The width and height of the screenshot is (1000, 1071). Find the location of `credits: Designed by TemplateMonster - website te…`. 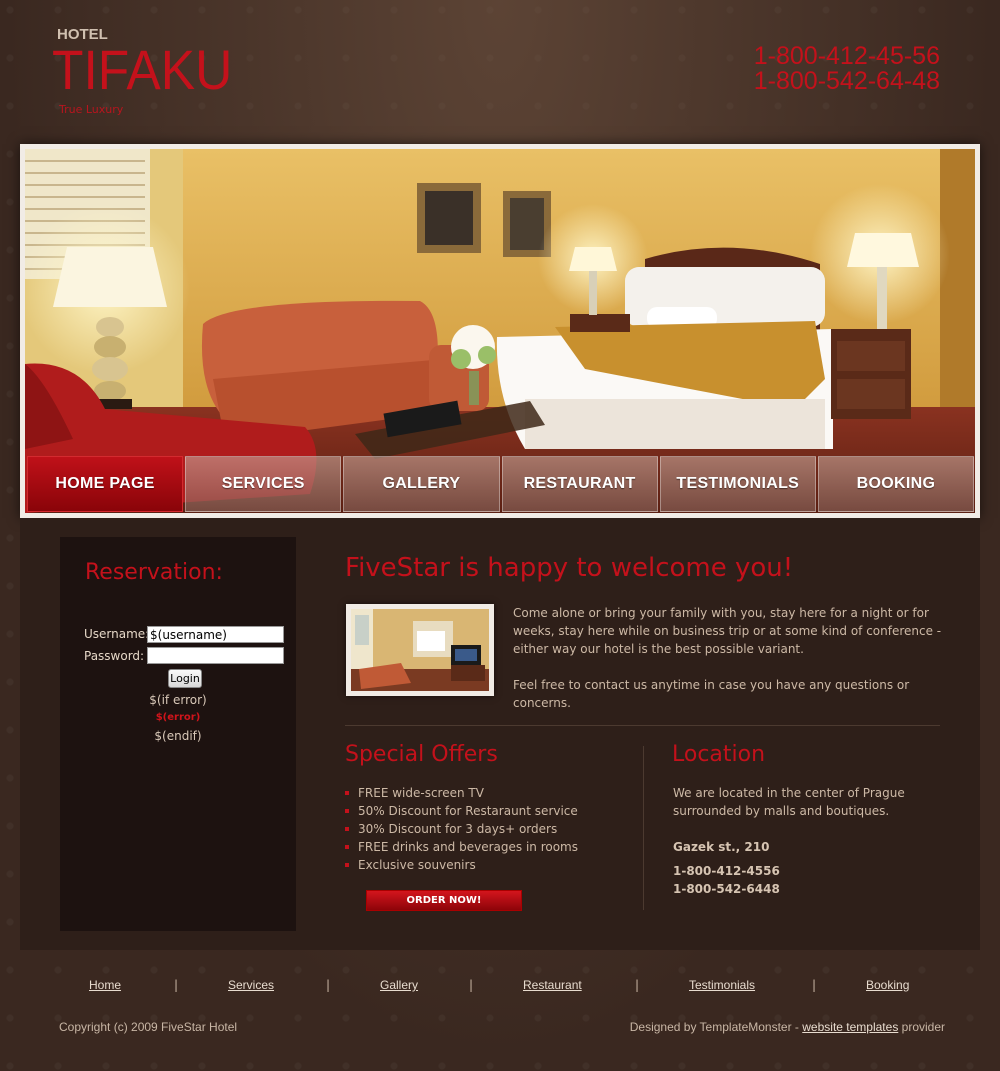

credits: Designed by TemplateMonster - website te… is located at coordinates (787, 1027).